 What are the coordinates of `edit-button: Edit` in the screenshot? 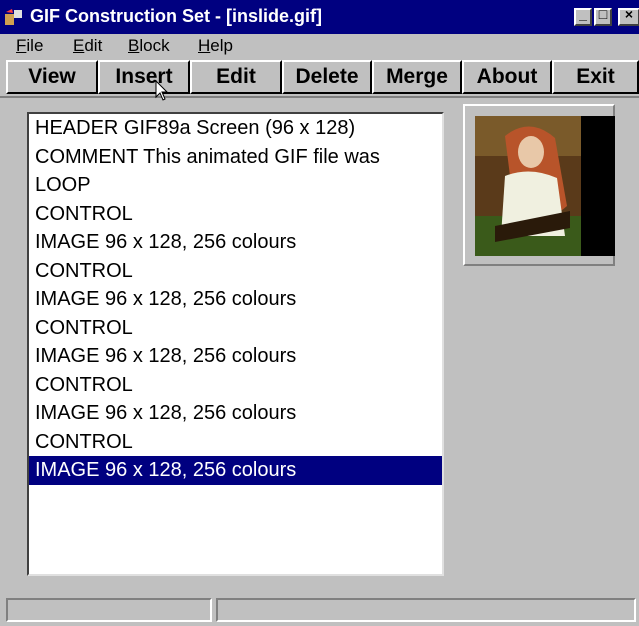 It's located at (236, 77).